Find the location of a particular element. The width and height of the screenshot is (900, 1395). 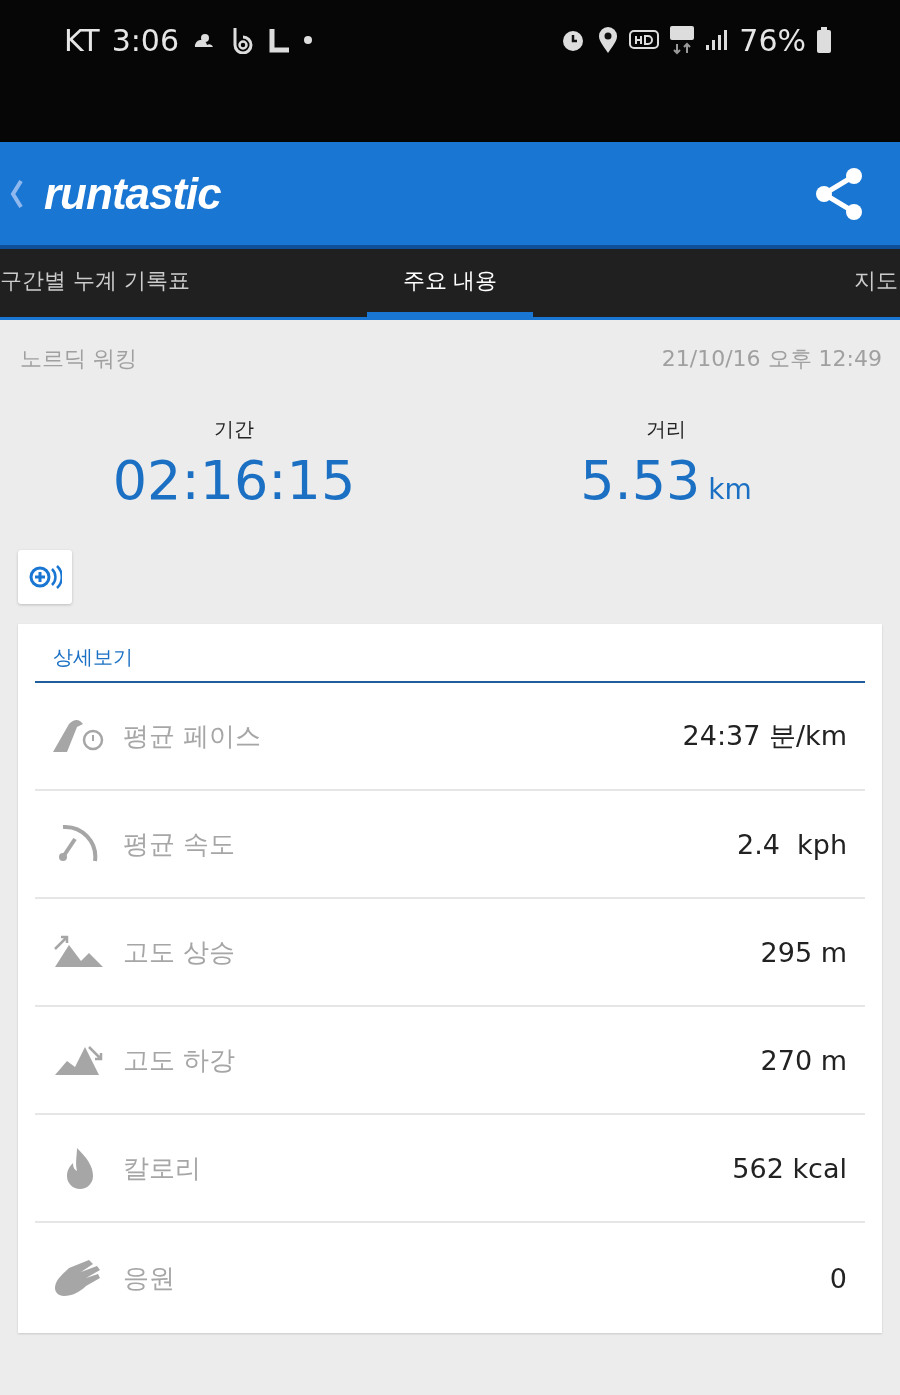

network-icon is located at coordinates (682, 40).